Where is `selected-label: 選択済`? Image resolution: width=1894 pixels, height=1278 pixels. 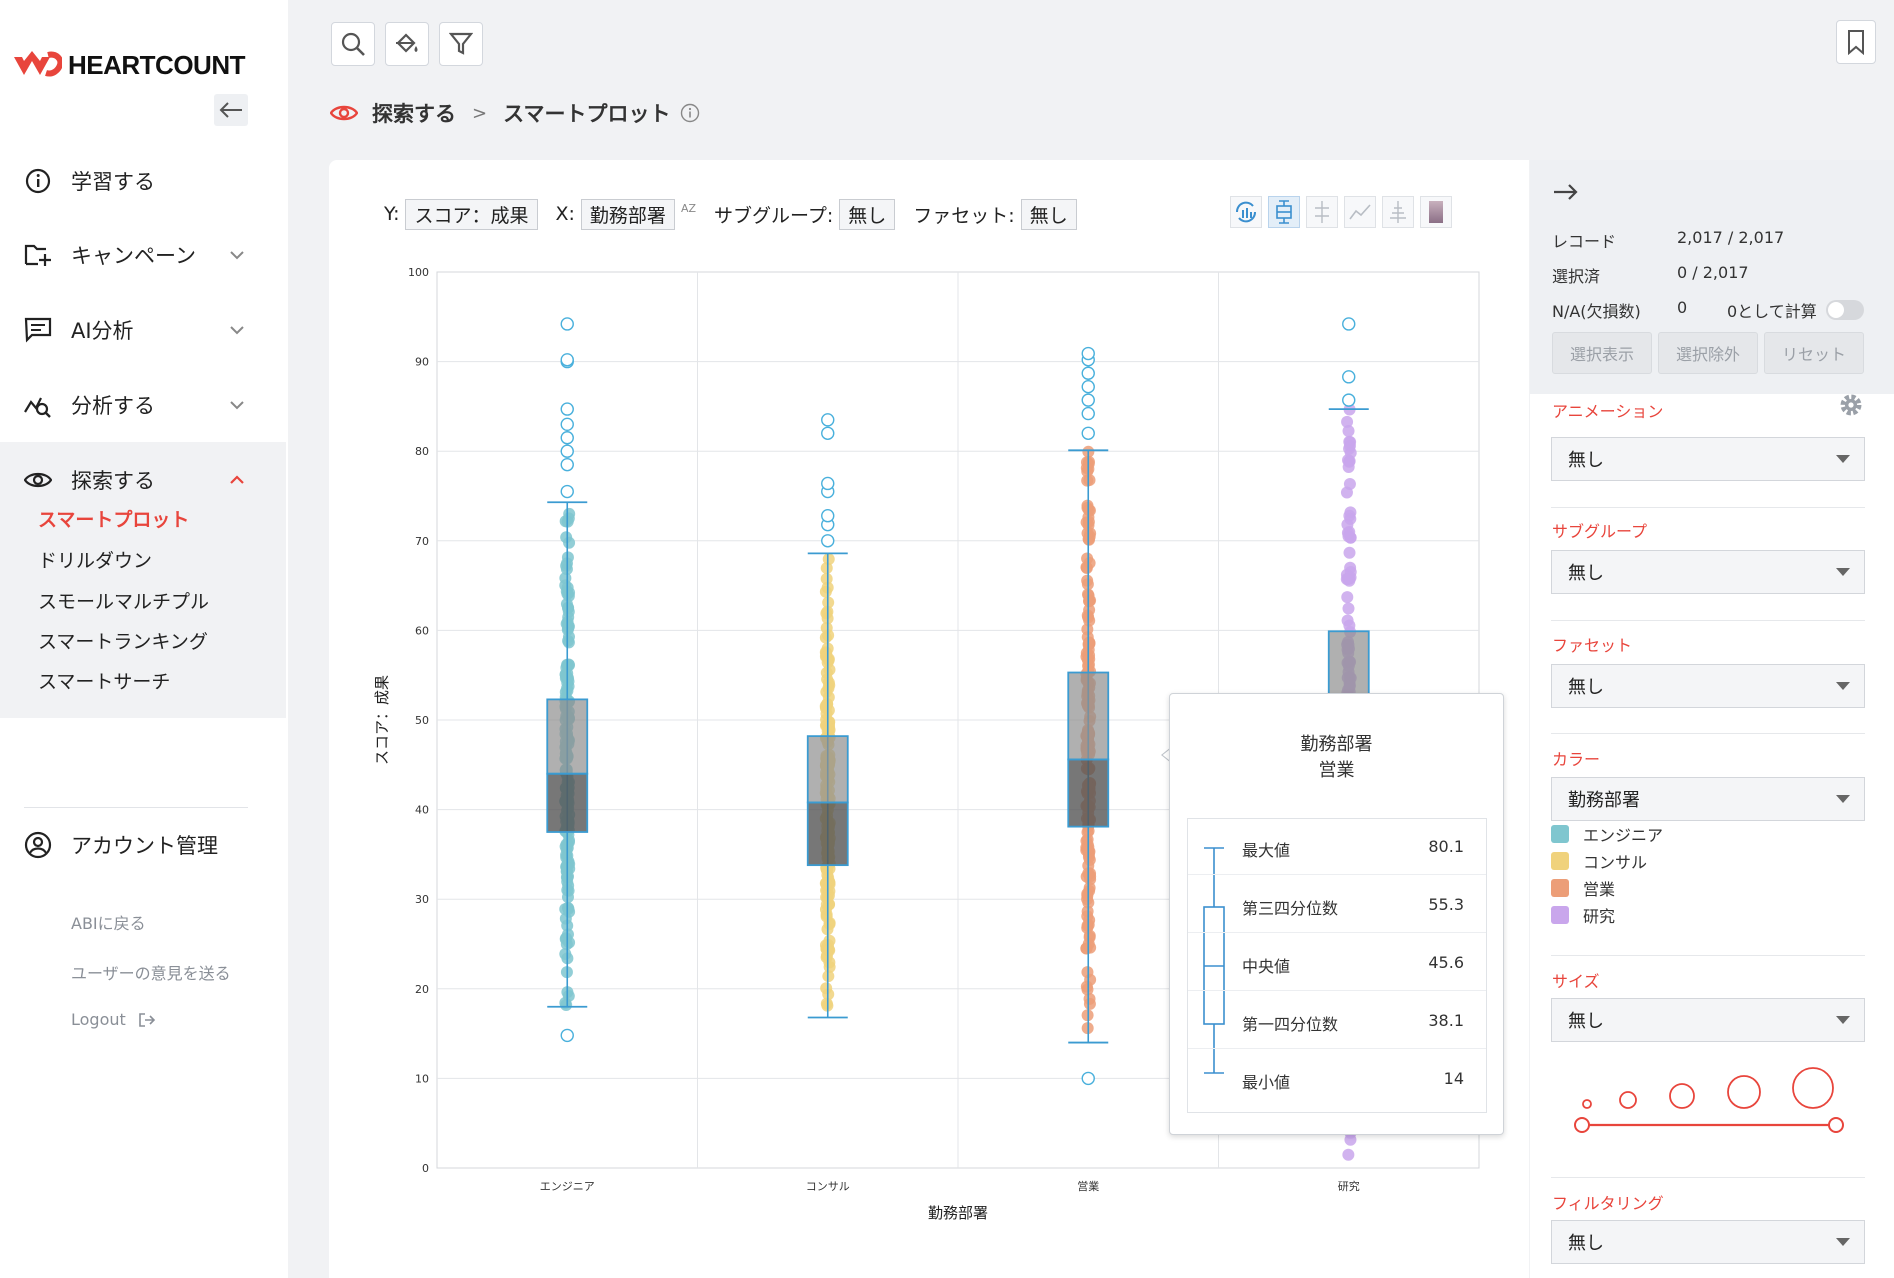
selected-label: 選択済 is located at coordinates (1576, 276).